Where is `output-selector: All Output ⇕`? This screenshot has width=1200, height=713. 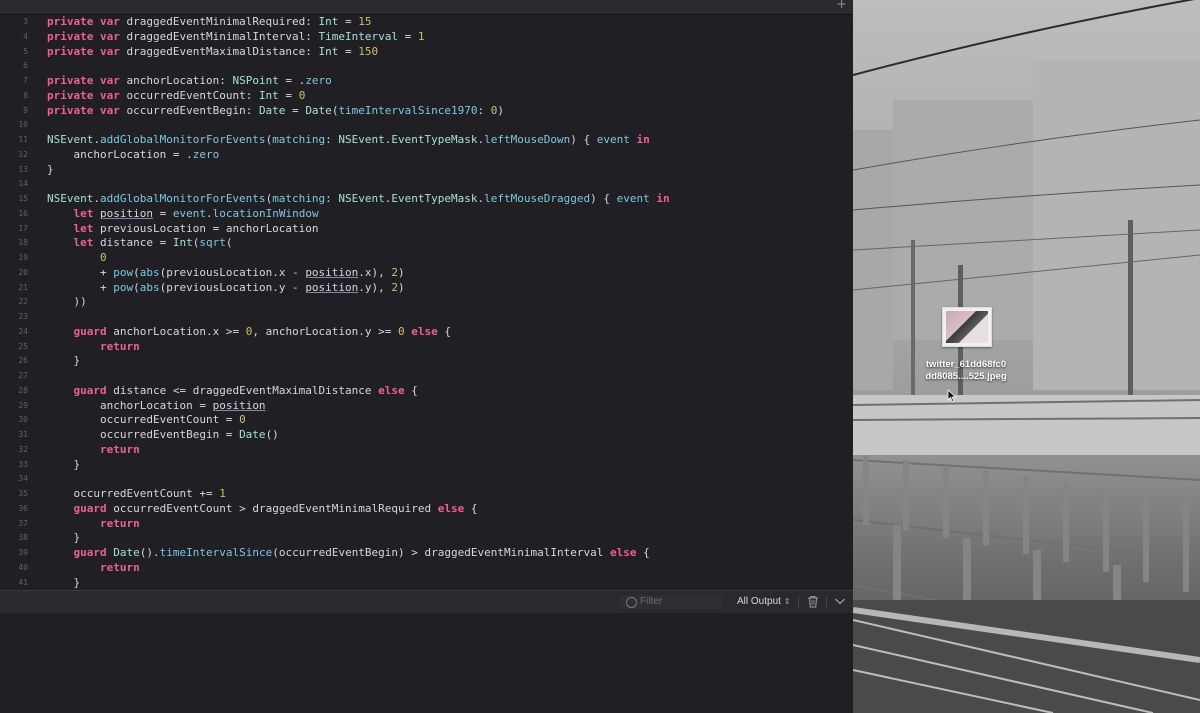 output-selector: All Output ⇕ is located at coordinates (764, 602).